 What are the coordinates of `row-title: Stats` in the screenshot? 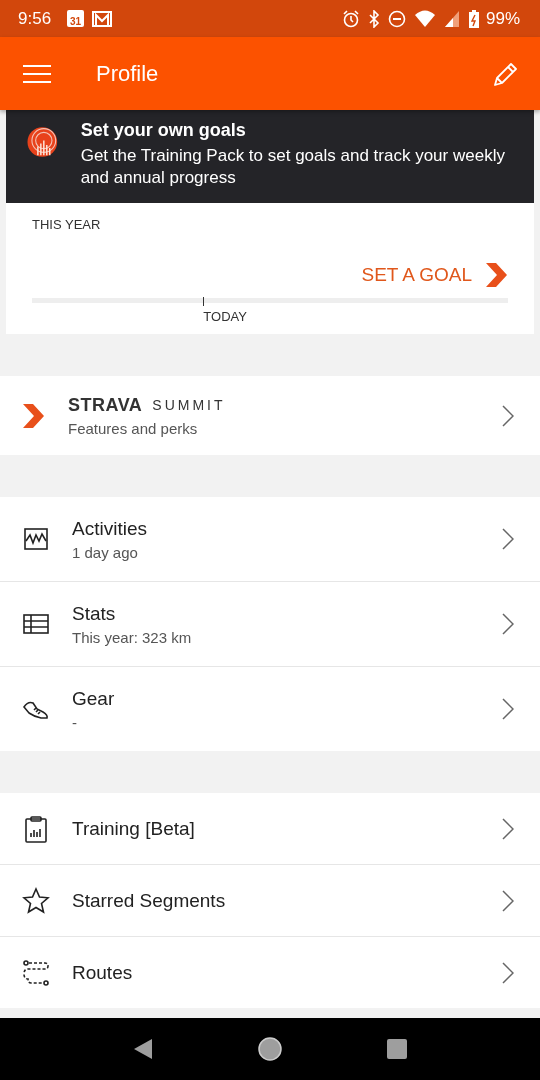 It's located at (94, 613).